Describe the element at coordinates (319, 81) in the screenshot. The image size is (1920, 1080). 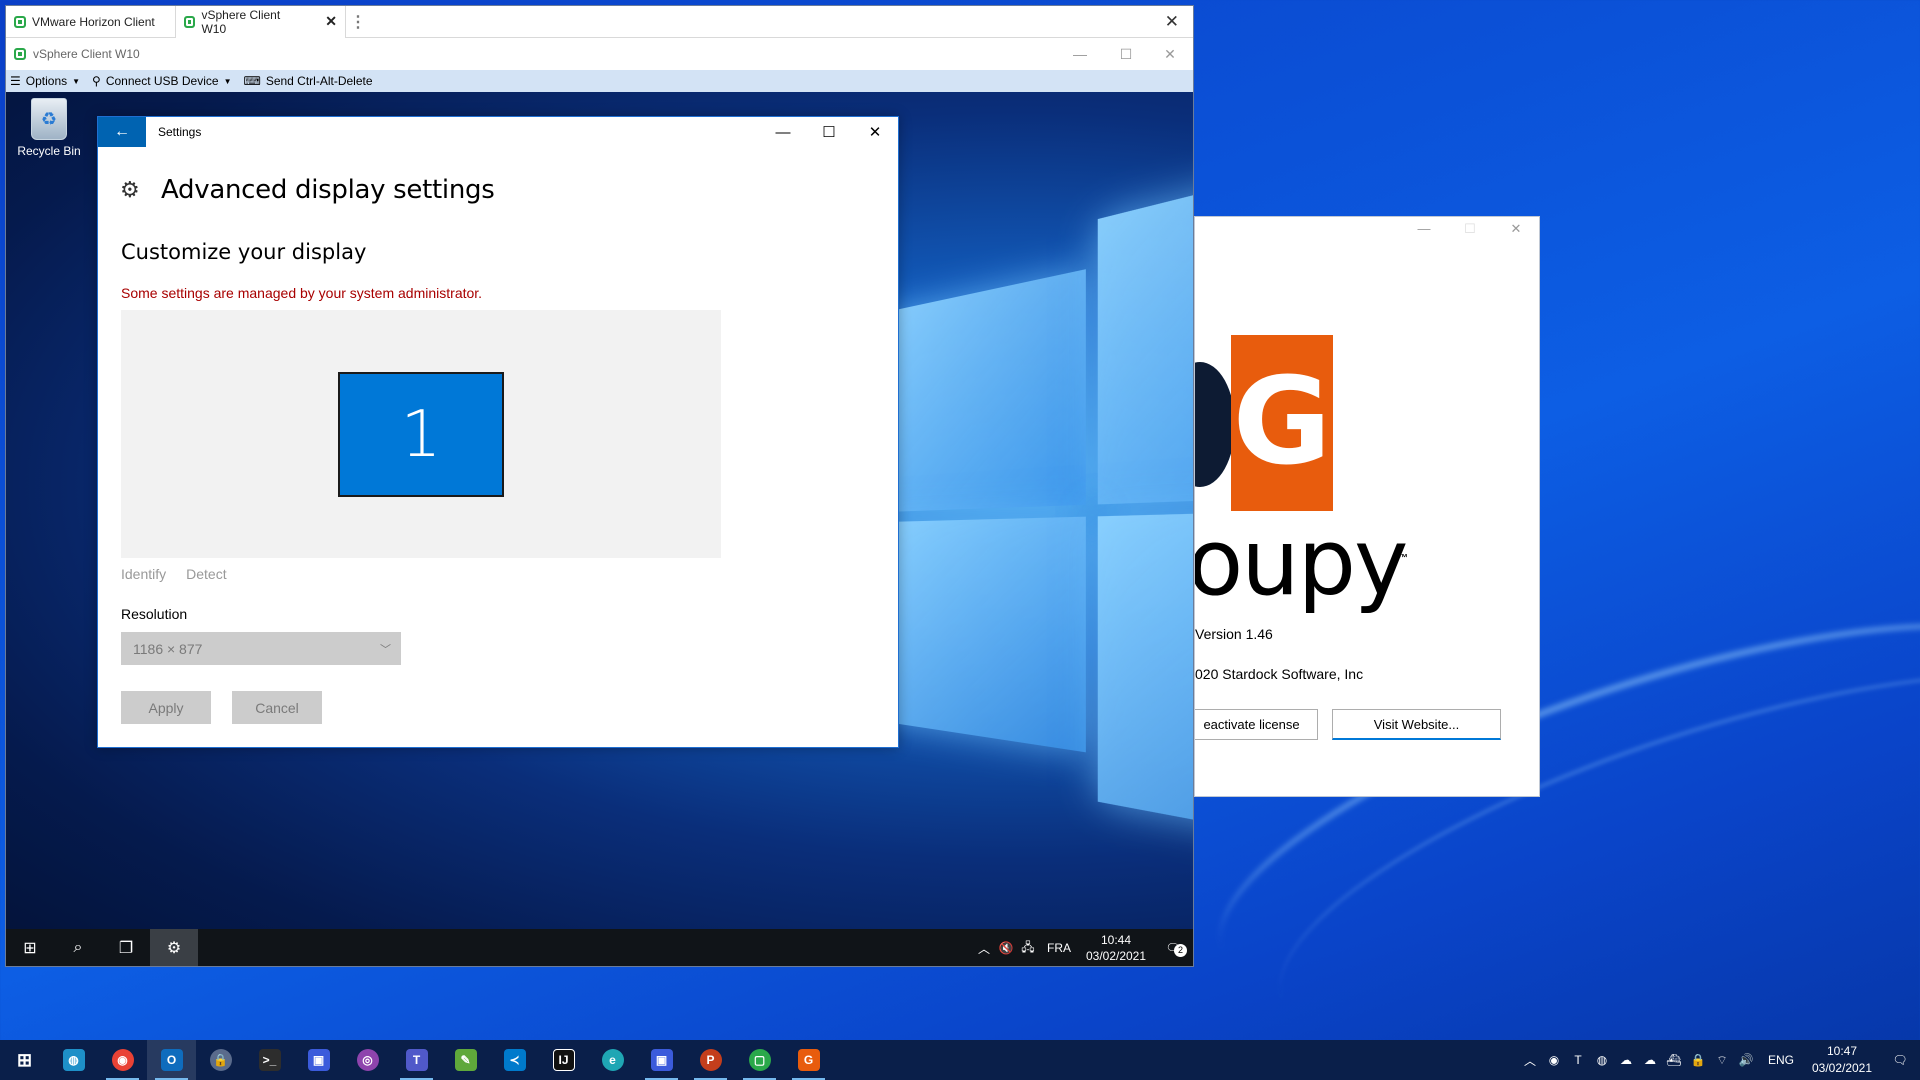
I see `cad-label: Send Ctrl-Alt-Delete` at that location.